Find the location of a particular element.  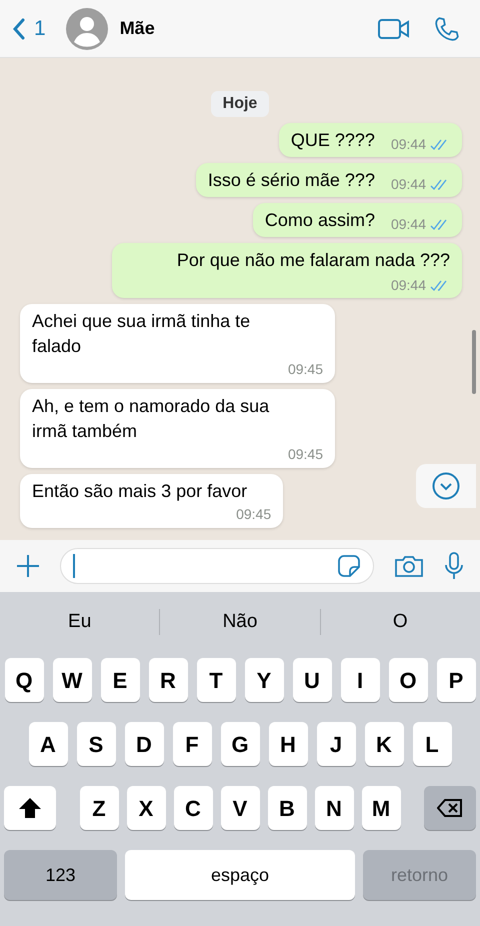

message-text: Então são mais 3 por favor is located at coordinates (140, 491).